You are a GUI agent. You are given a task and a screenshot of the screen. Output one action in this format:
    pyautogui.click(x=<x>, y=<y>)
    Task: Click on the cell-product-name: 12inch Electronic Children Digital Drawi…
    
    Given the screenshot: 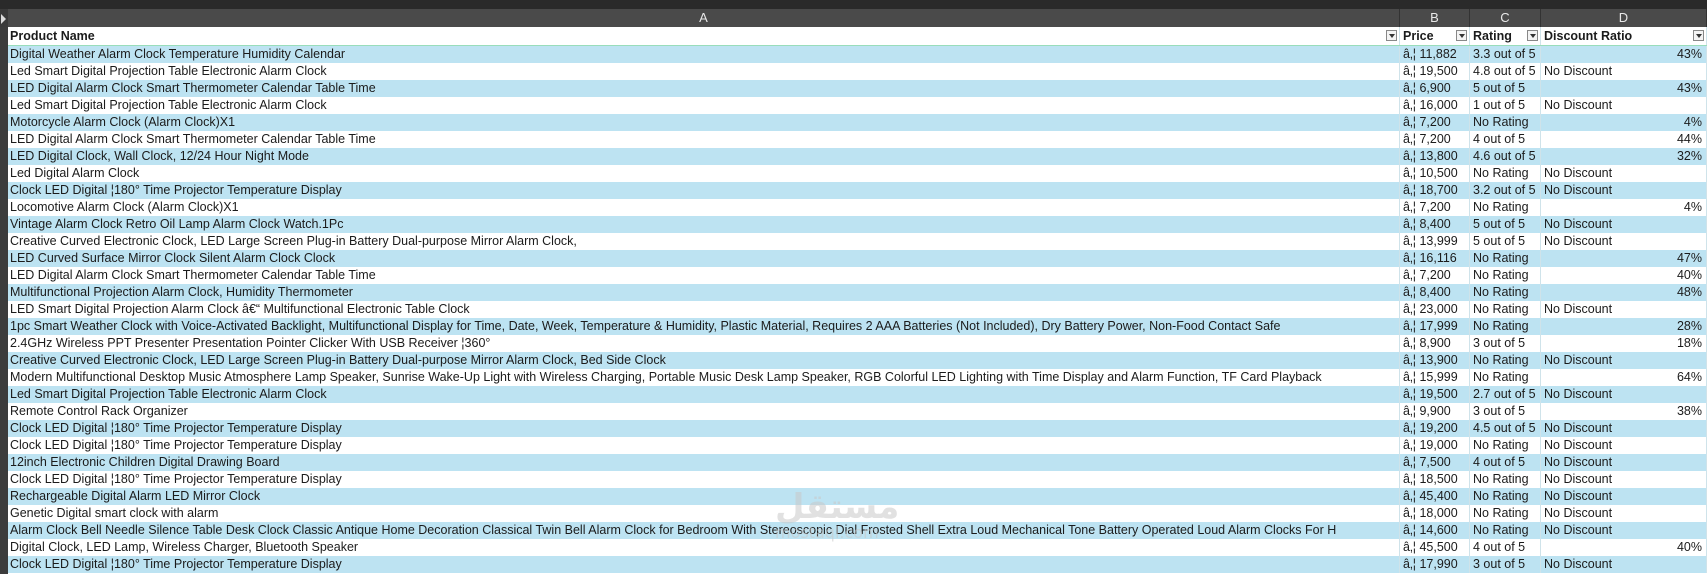 What is the action you would take?
    pyautogui.click(x=704, y=462)
    